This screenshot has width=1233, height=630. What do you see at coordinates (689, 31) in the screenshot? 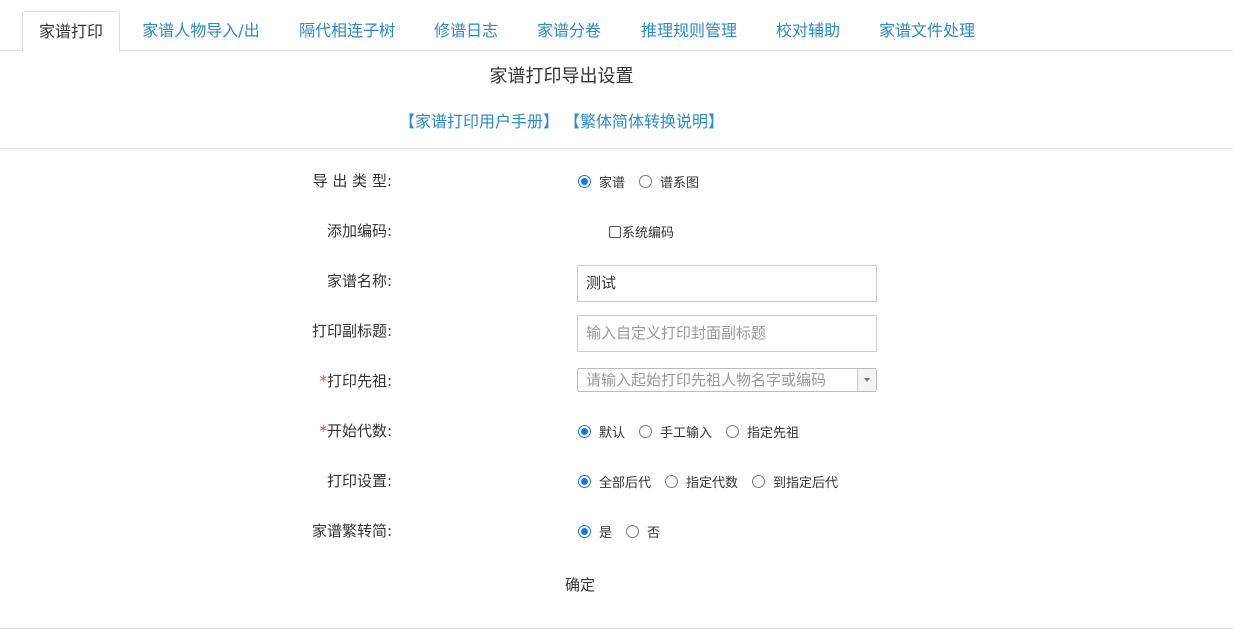
I see `tab-inference-rules: 推理规则管理` at bounding box center [689, 31].